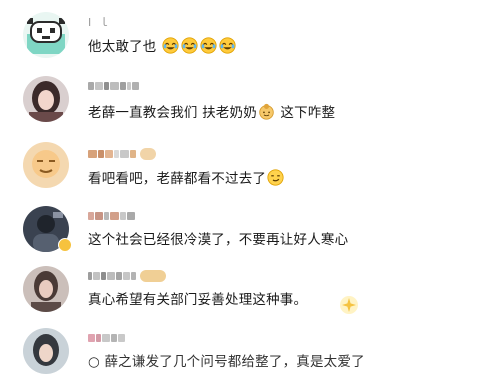 This screenshot has height=374, width=480. What do you see at coordinates (240, 349) in the screenshot?
I see `comment-item: ○ 薛之谦发了几个问号都给整了，真是太爱了` at bounding box center [240, 349].